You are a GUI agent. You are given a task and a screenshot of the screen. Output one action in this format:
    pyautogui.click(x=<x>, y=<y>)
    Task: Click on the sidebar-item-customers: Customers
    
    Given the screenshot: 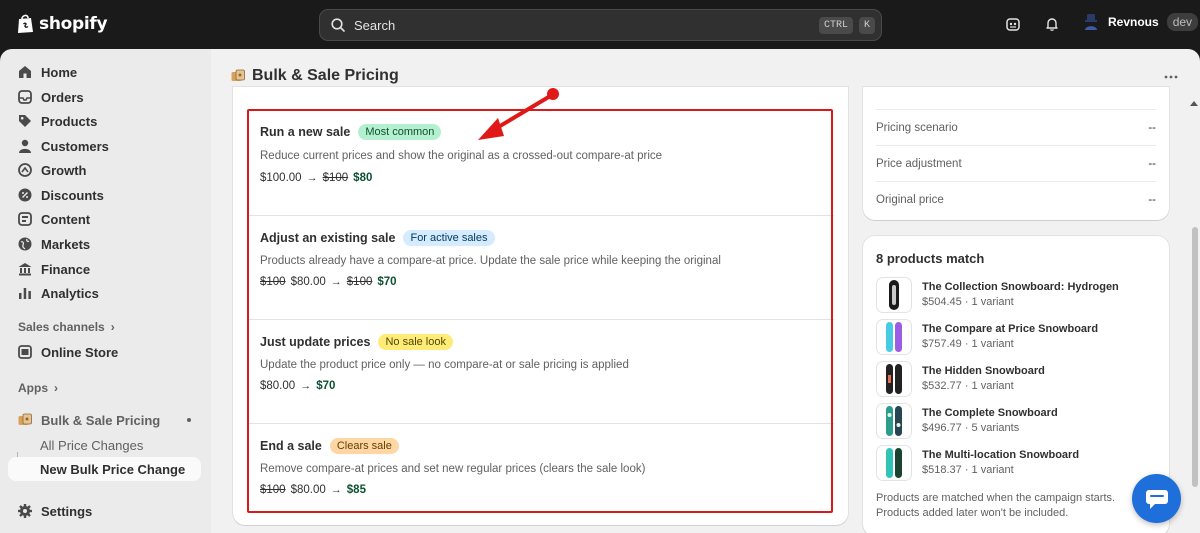 What is the action you would take?
    pyautogui.click(x=104, y=146)
    